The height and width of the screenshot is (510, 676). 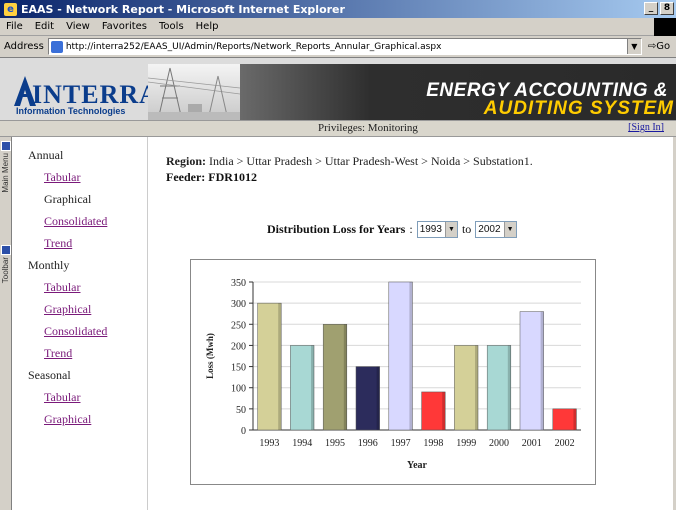 I want to click on nav-section-seasonal: Seasonal, so click(x=49, y=375).